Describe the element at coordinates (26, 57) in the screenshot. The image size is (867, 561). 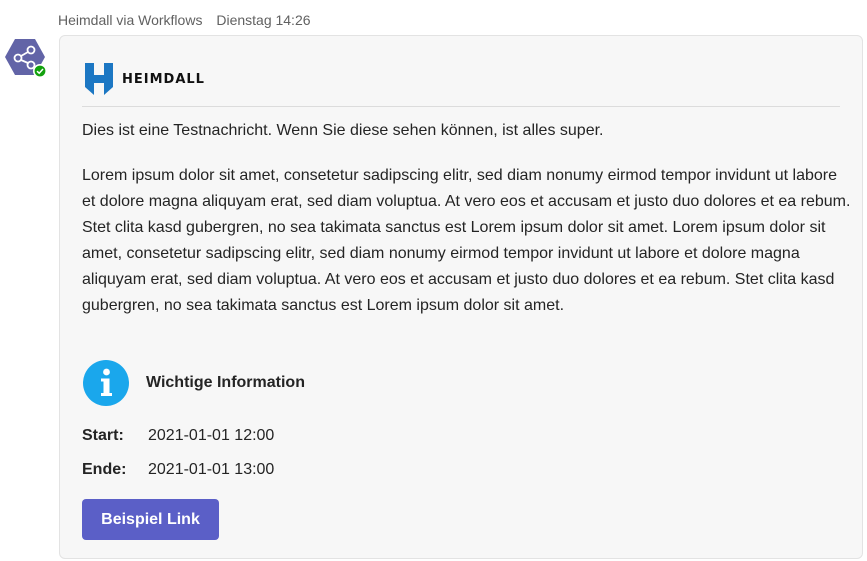
I see `avatar` at that location.